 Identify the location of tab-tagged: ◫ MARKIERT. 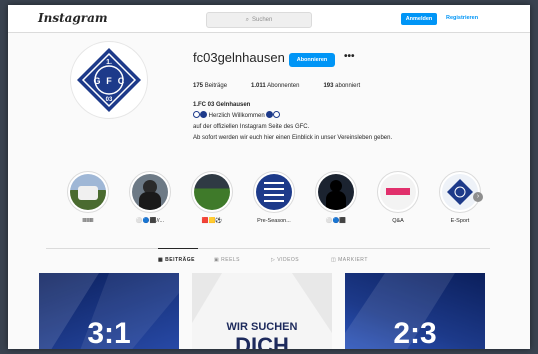
(349, 260).